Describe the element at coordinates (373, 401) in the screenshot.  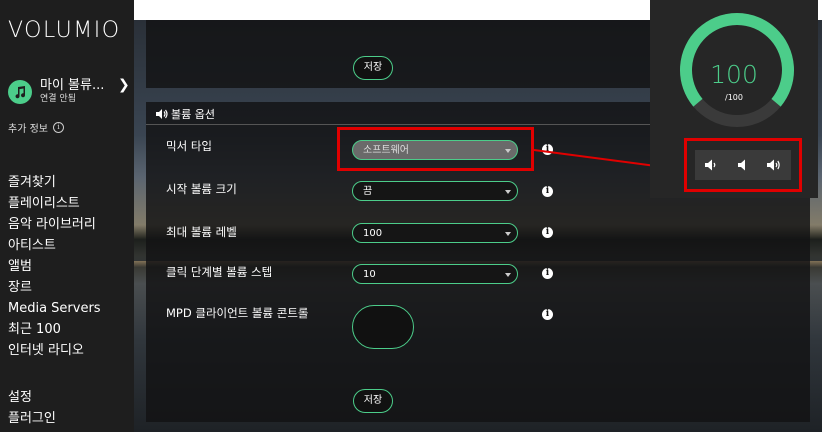
I see `save-button-volume: 저장` at that location.